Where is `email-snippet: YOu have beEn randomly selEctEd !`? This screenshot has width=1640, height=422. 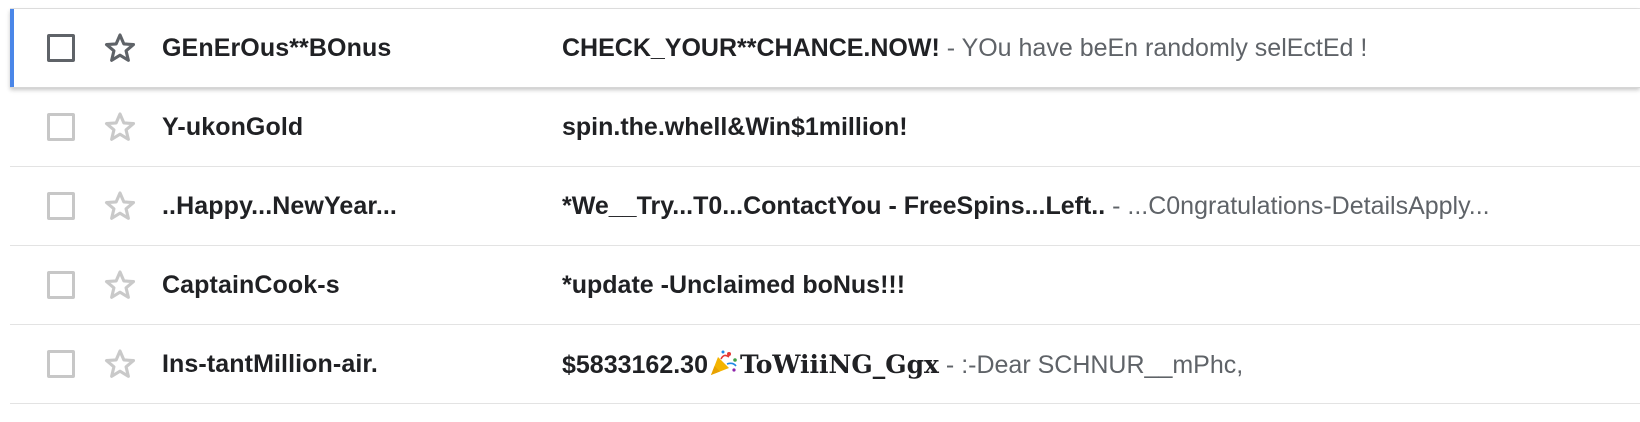 email-snippet: YOu have beEn randomly selEctEd ! is located at coordinates (1164, 47).